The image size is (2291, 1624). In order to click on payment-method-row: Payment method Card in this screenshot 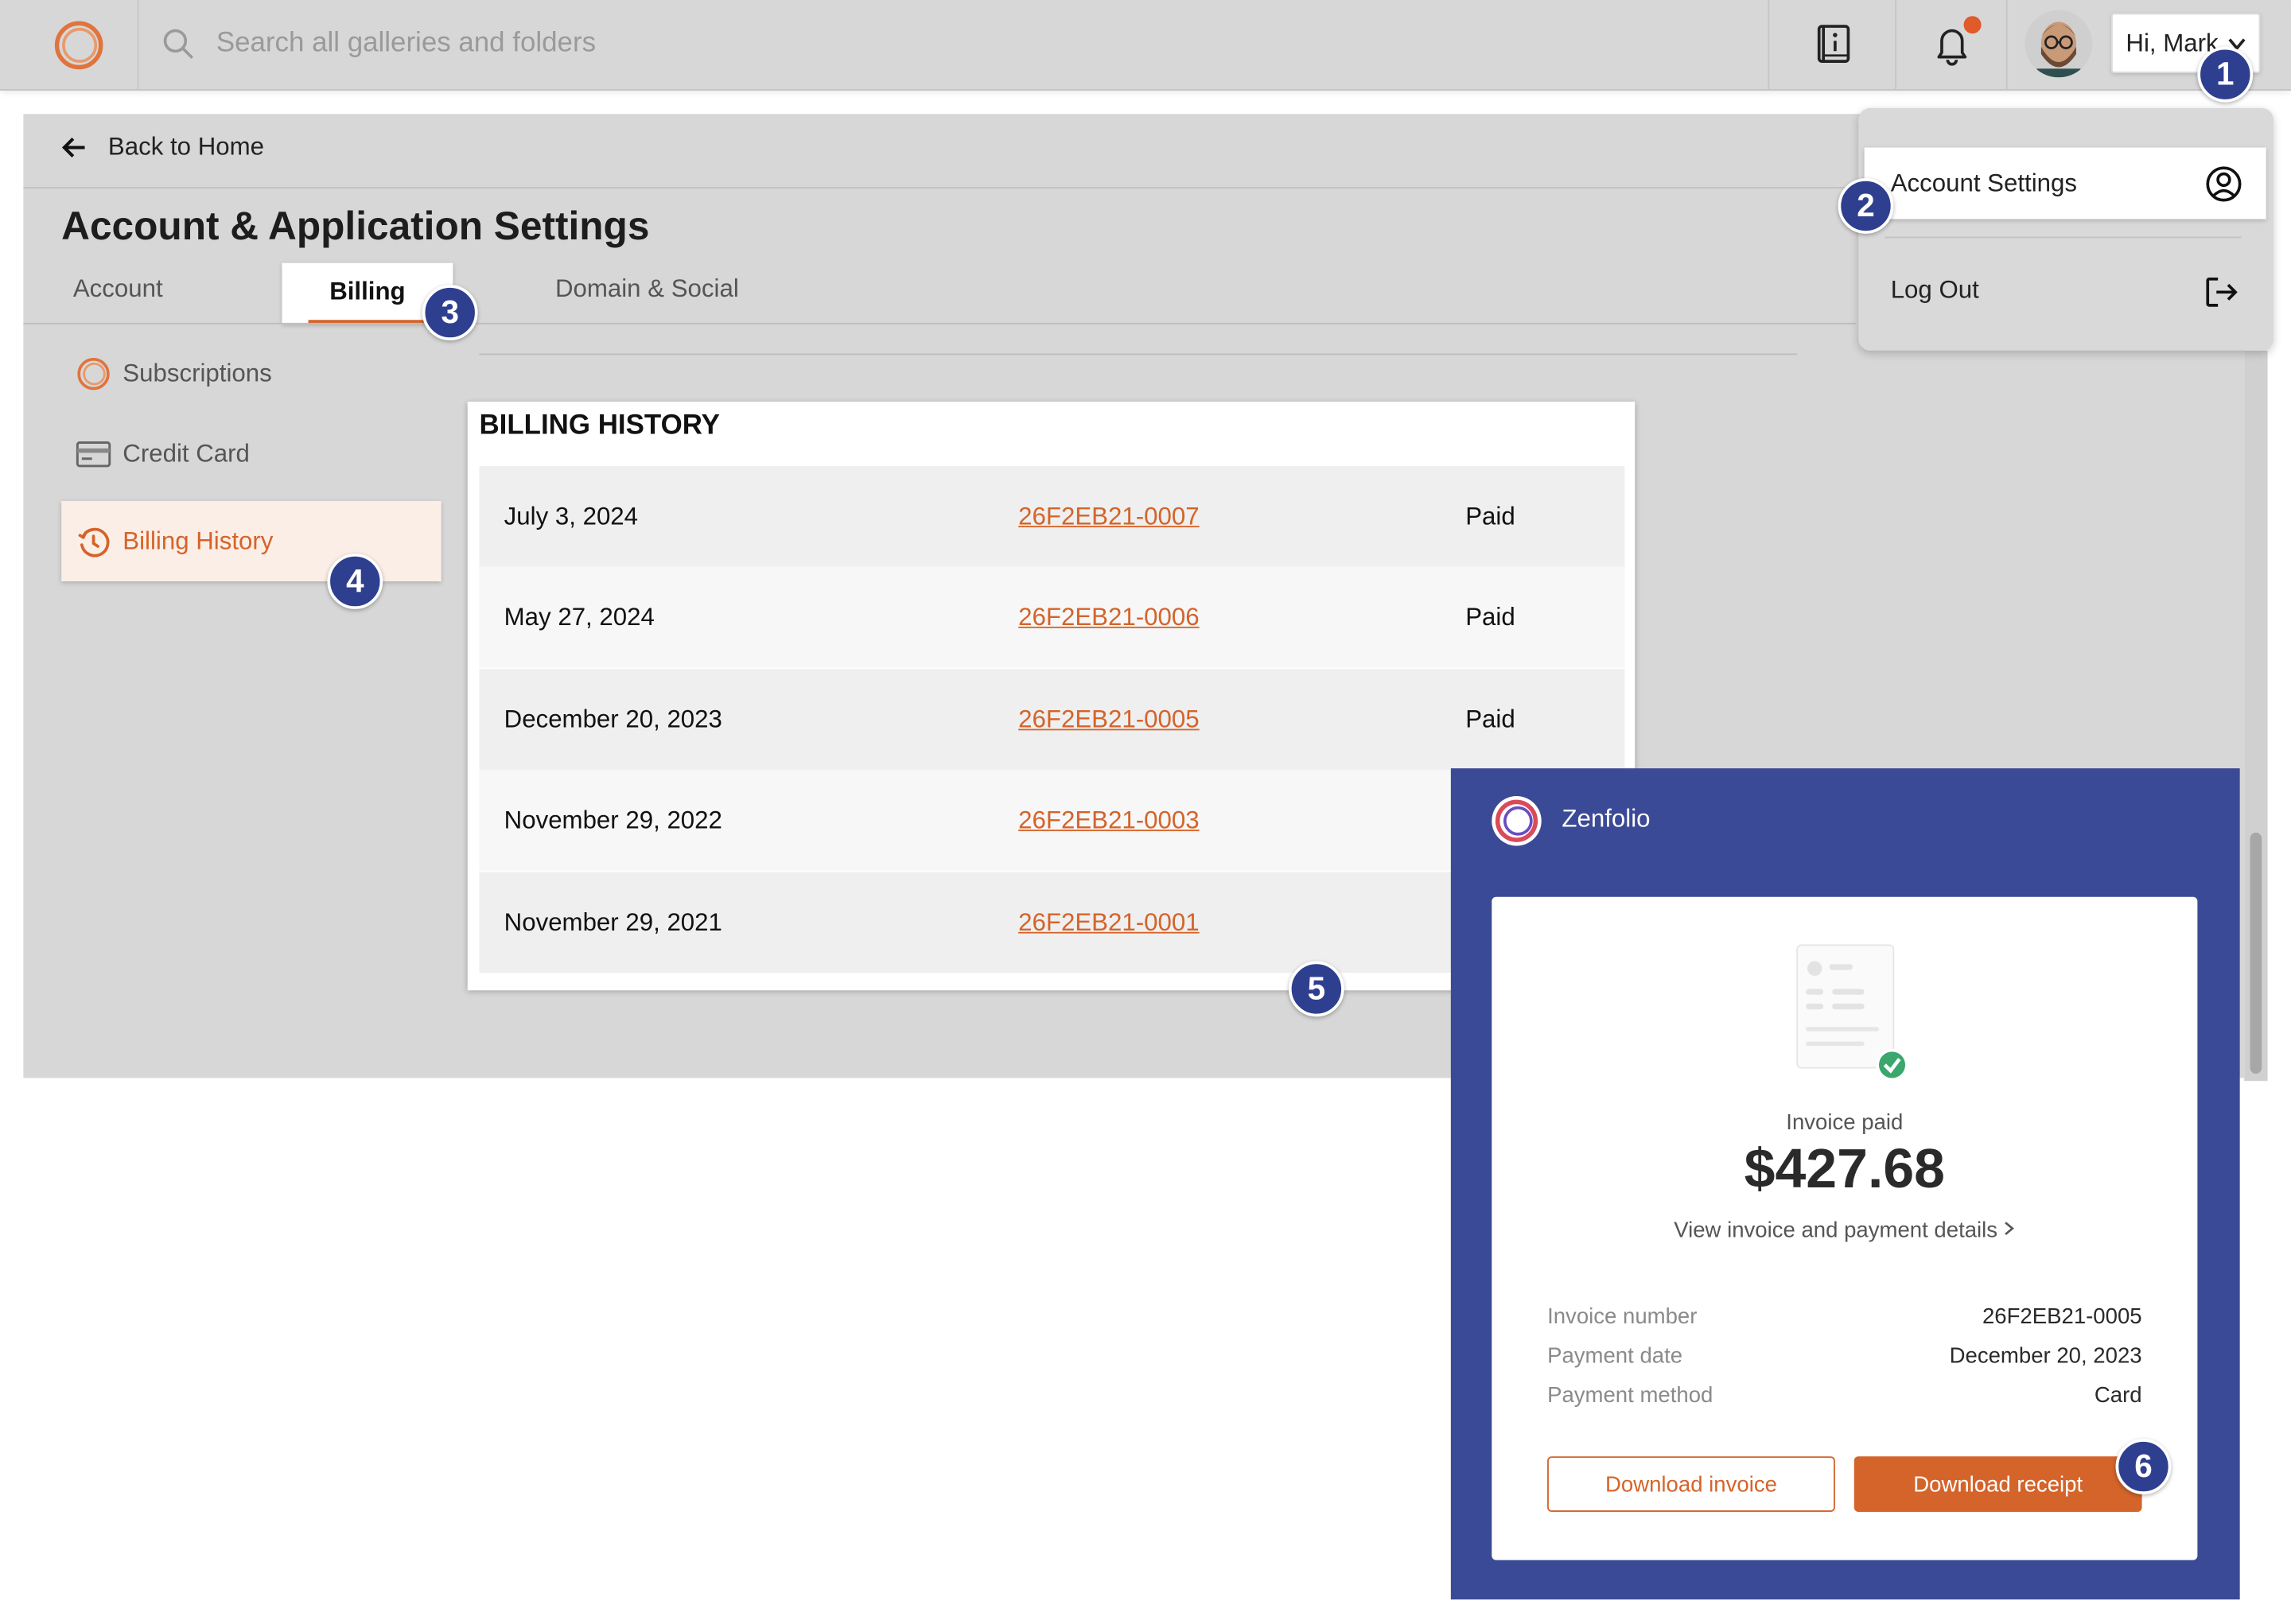, I will do `click(1845, 1397)`.